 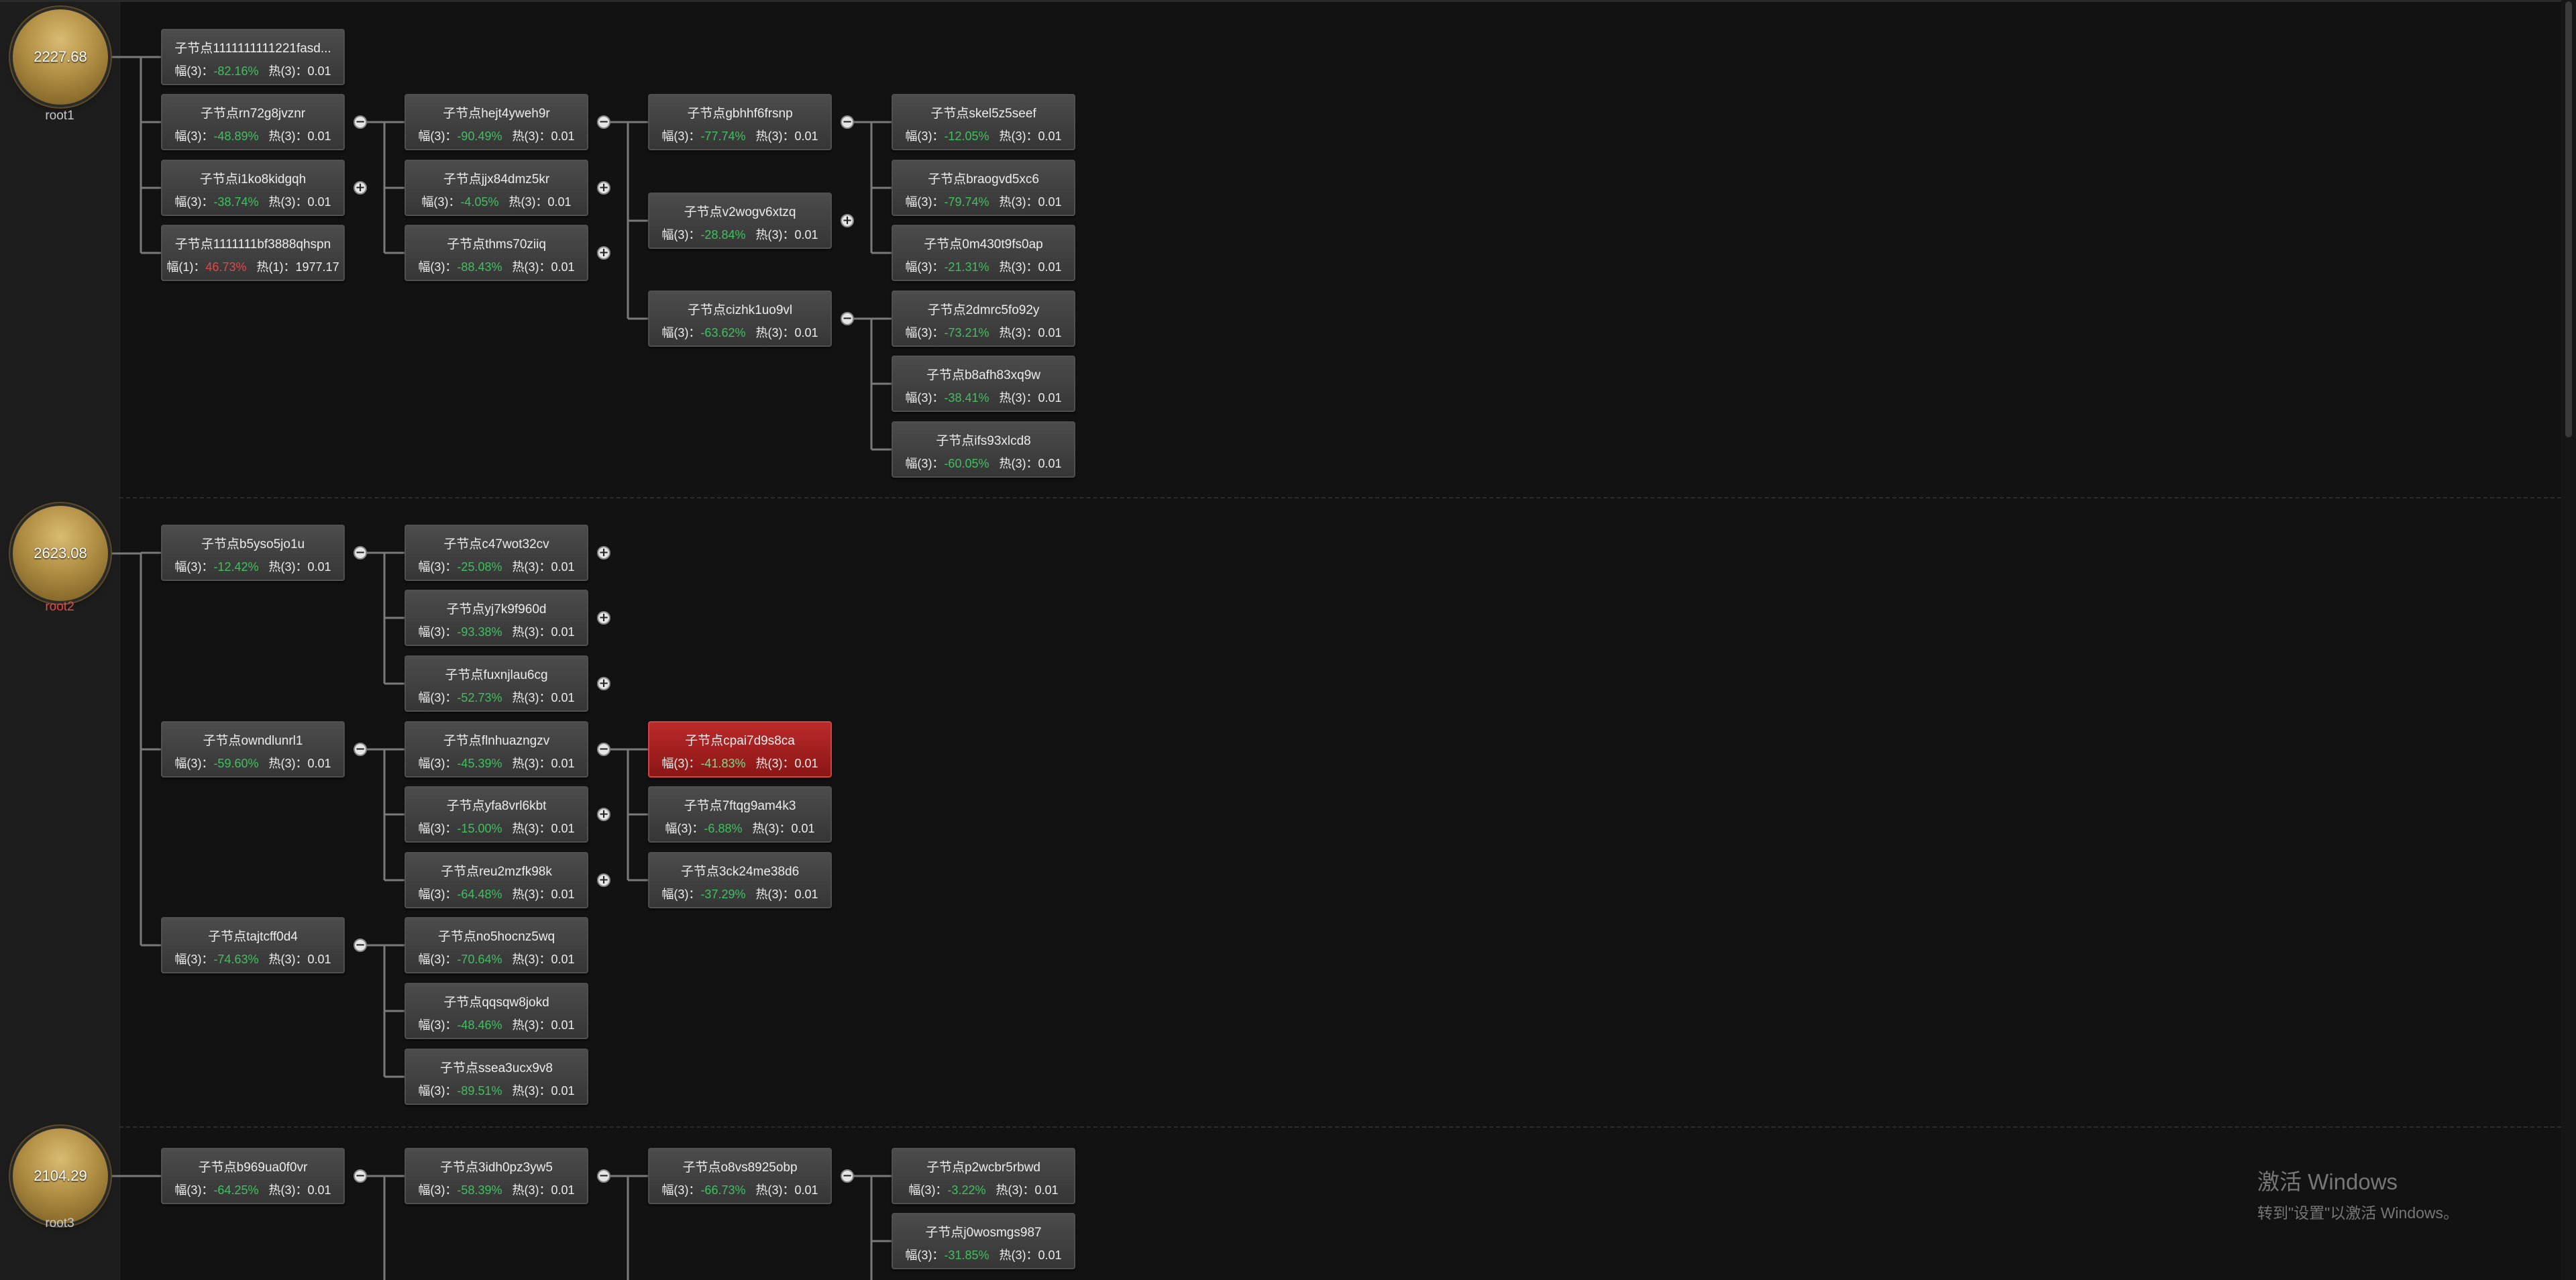 I want to click on tree-node: 子节点thms70ziiq 幅(3)：-88.43% 热(3)：0.01, so click(x=496, y=253).